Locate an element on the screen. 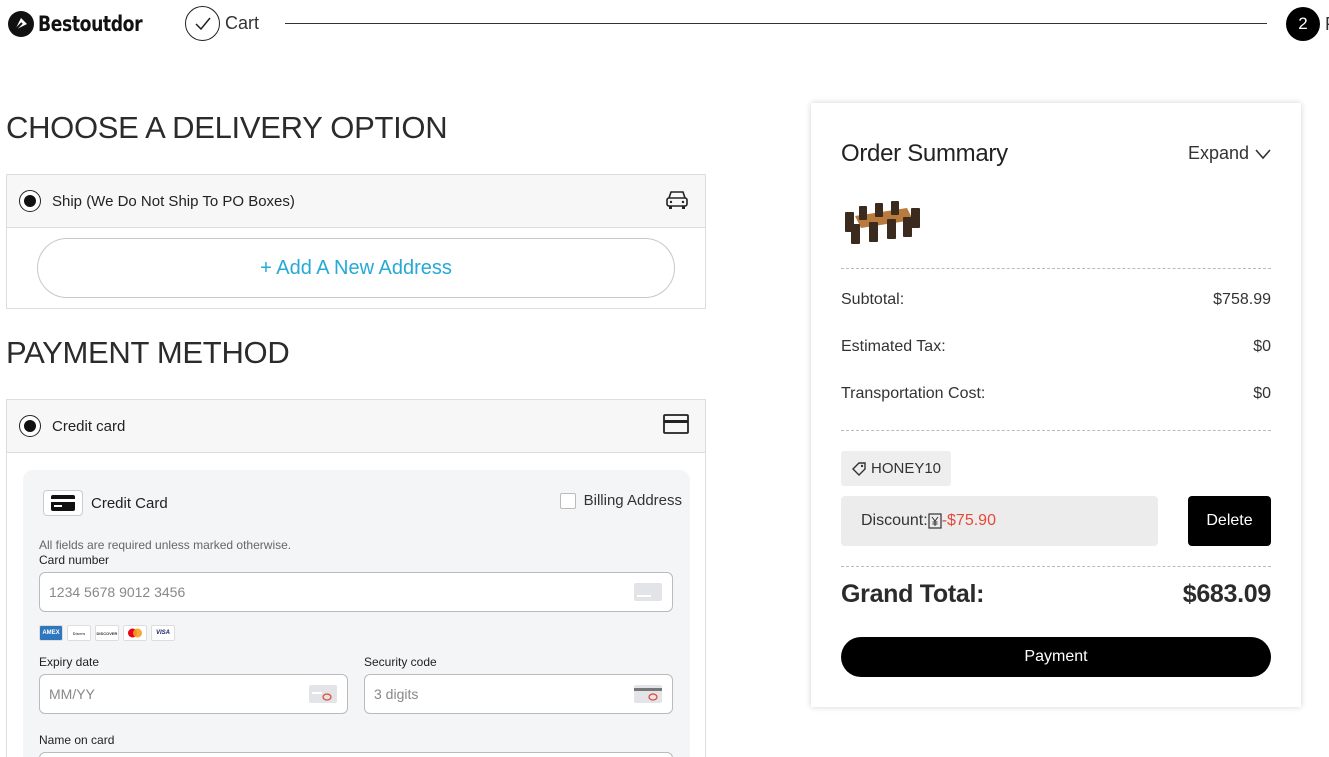  subtotal-row: Subtotal: $758.99 is located at coordinates (1056, 300).